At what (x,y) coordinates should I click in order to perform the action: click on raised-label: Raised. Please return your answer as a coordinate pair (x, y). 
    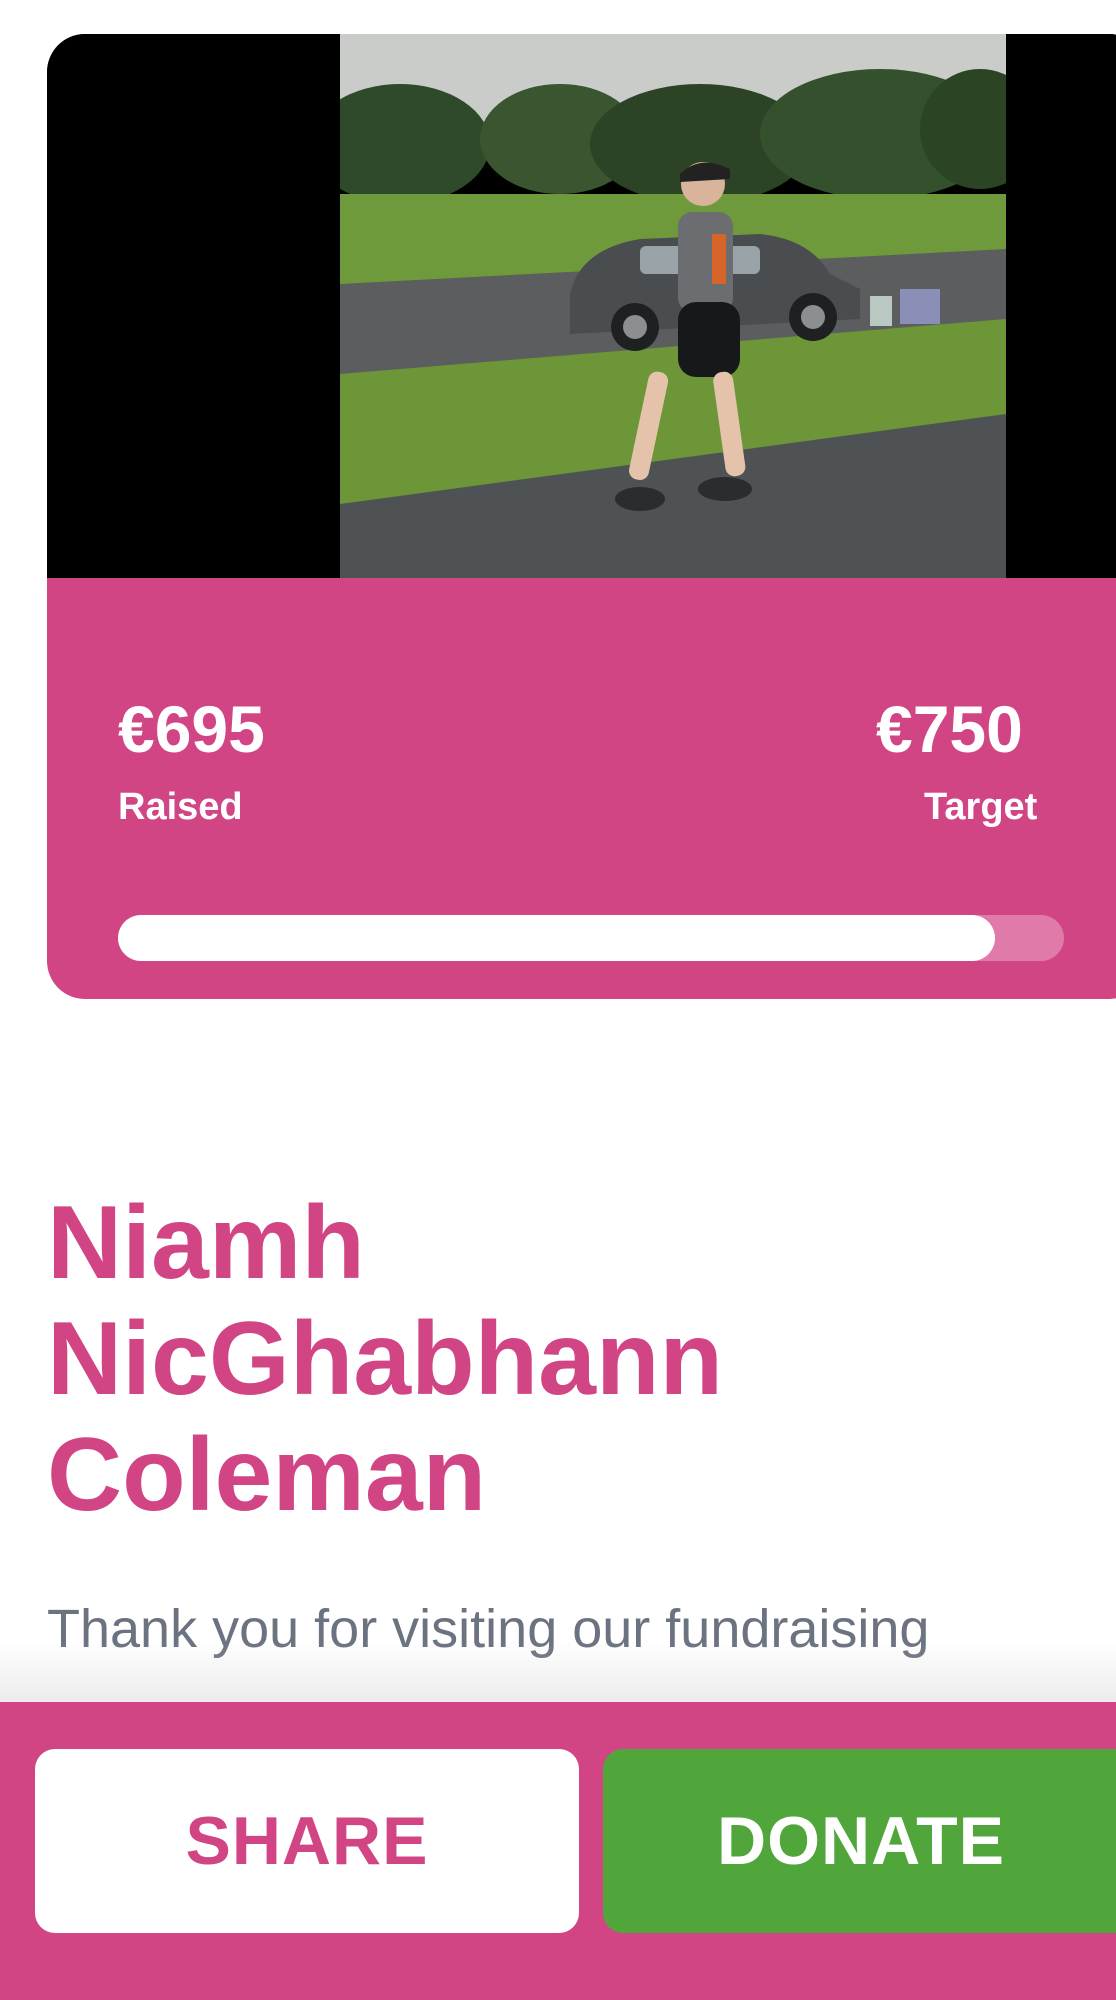
    Looking at the image, I should click on (180, 807).